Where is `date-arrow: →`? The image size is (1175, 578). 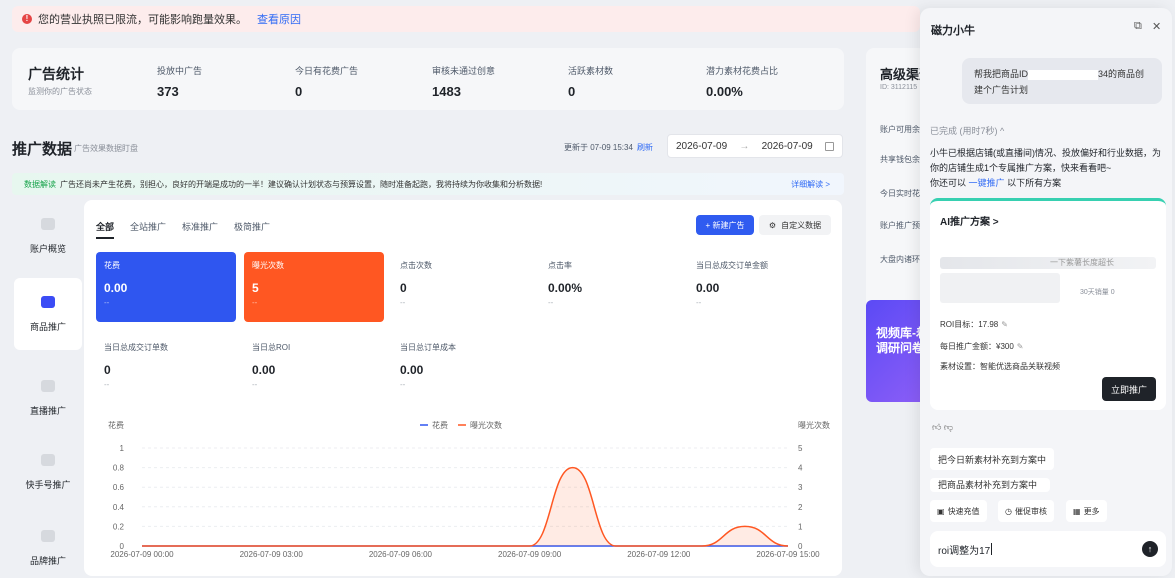 date-arrow: → is located at coordinates (744, 146).